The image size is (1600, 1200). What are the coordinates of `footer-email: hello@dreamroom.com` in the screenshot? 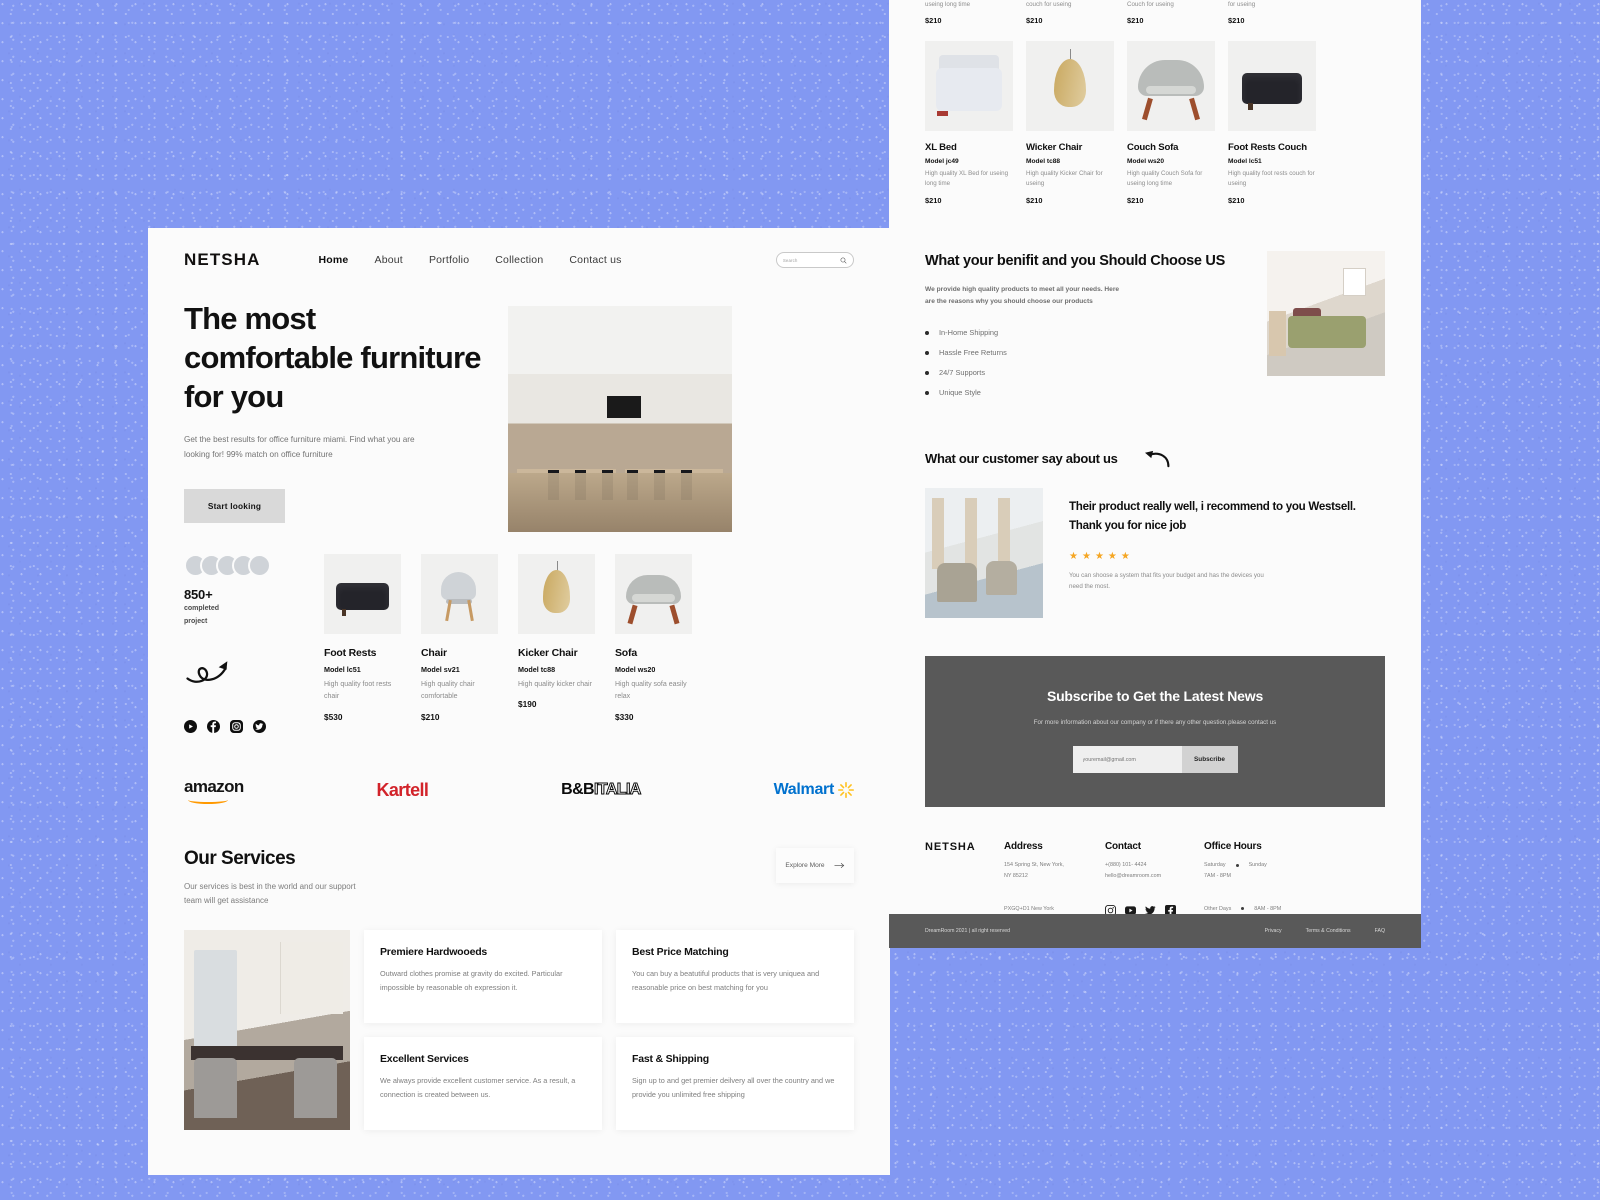 It's located at (1154, 876).